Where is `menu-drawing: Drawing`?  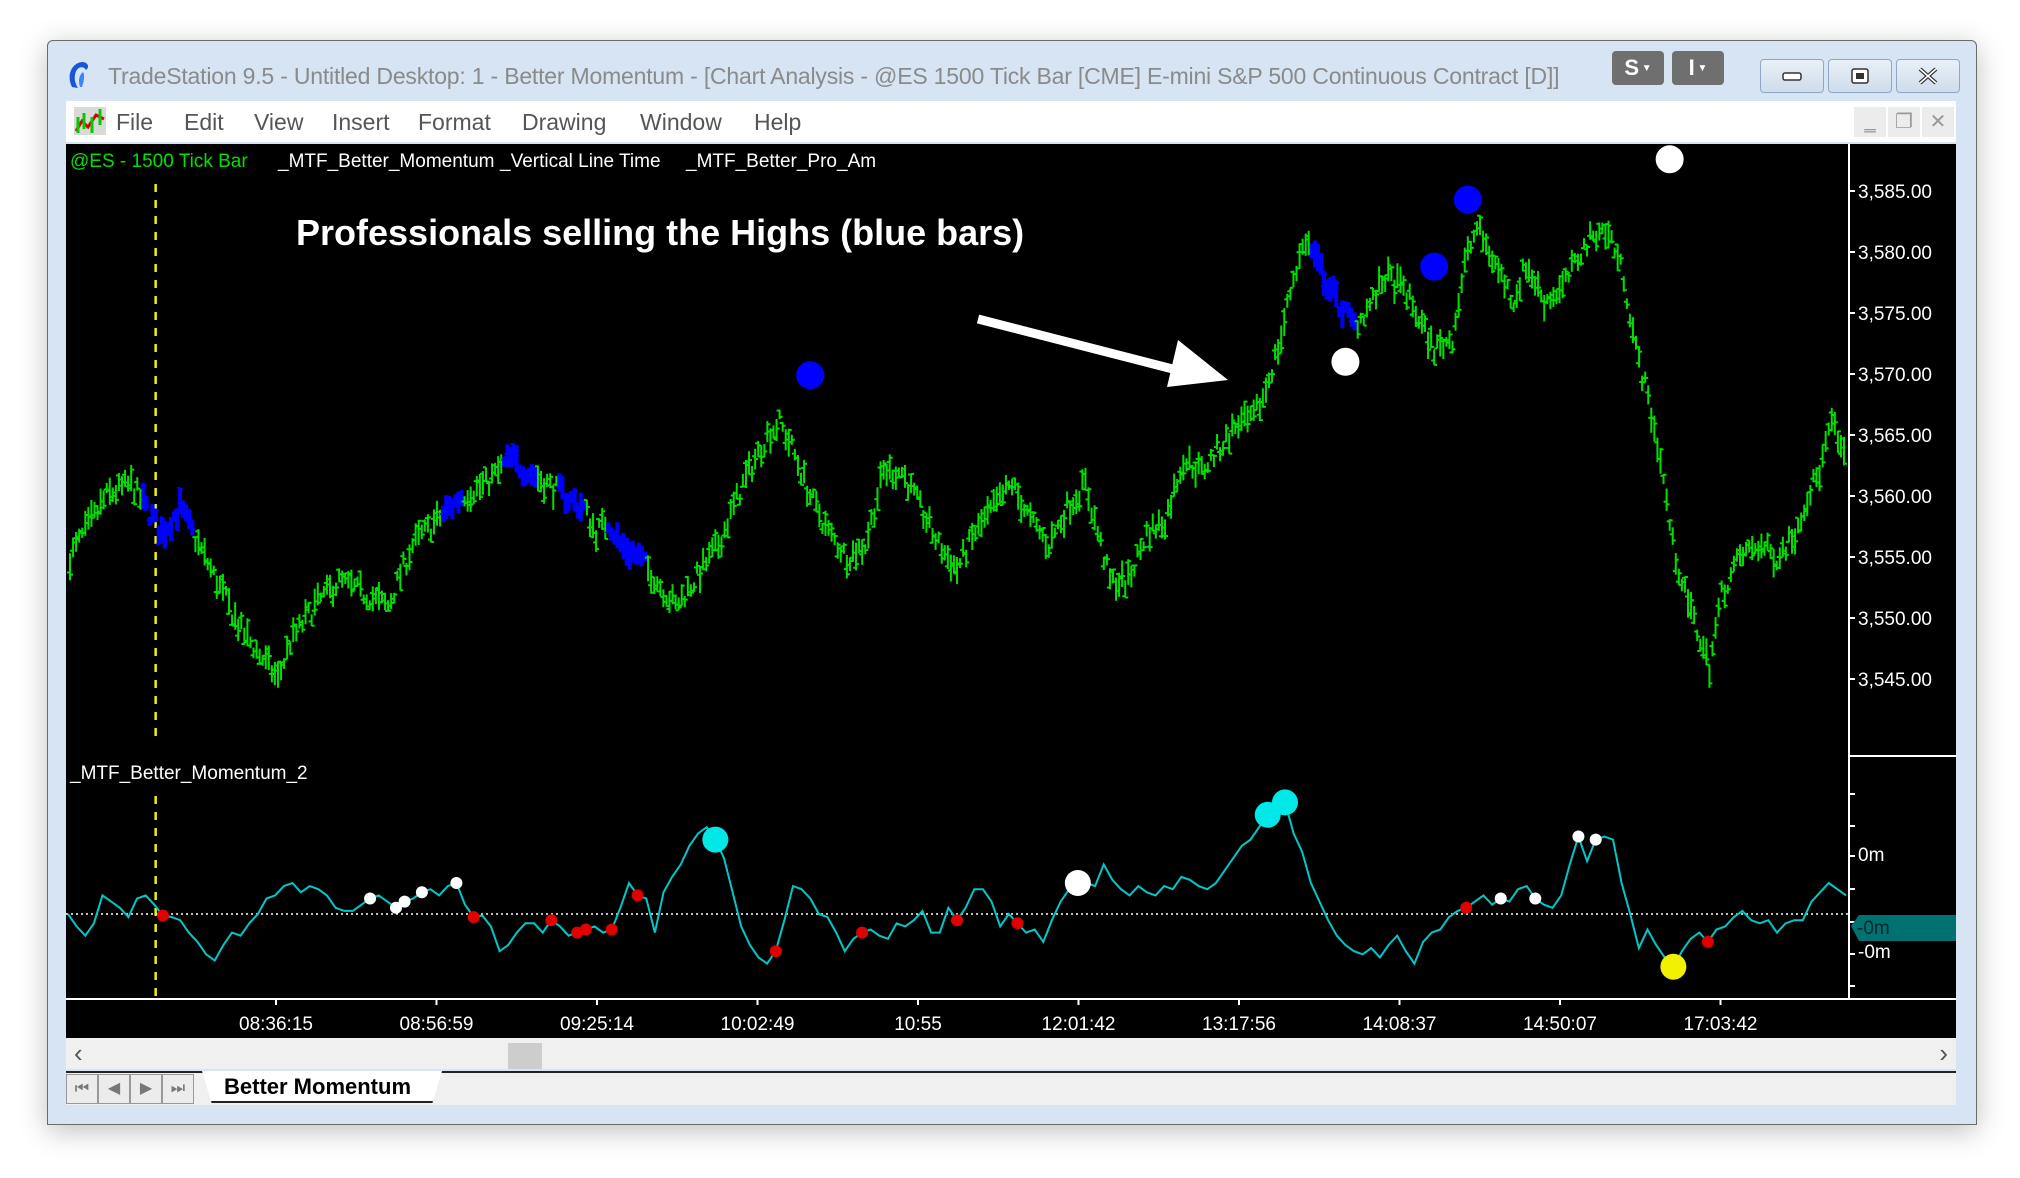 menu-drawing: Drawing is located at coordinates (564, 122).